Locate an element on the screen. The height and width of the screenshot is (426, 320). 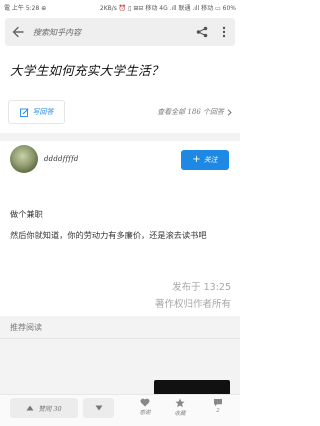
more-button is located at coordinates (224, 32).